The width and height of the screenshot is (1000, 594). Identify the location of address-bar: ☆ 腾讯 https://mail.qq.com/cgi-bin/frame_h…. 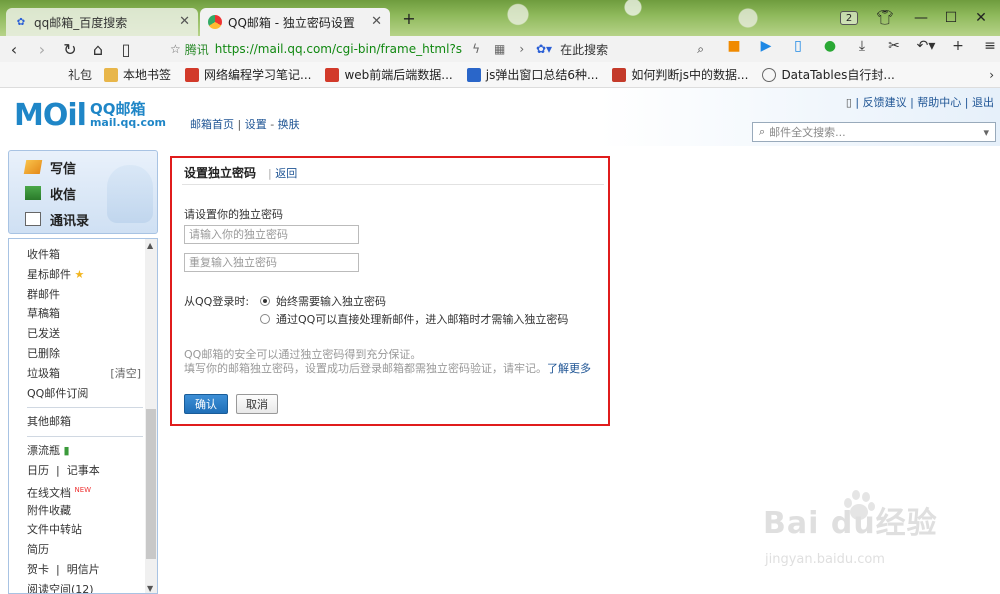
(350, 49).